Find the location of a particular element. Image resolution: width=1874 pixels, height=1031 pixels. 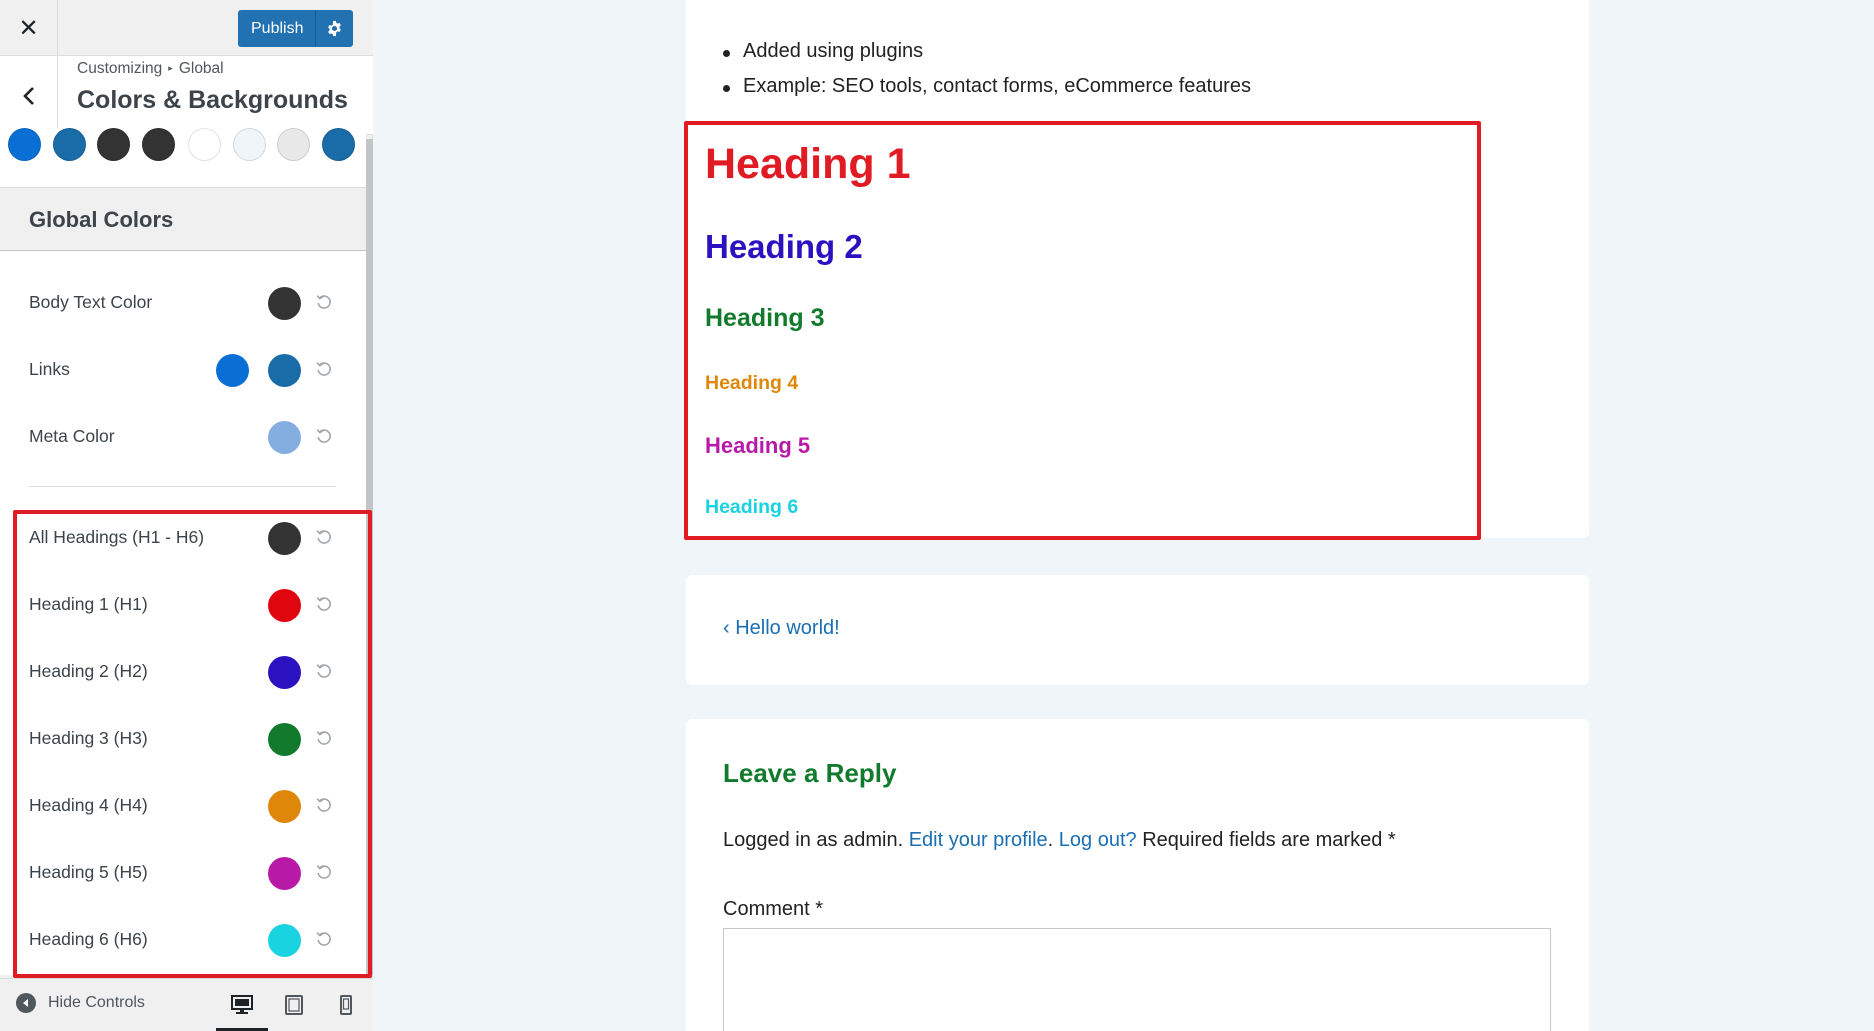

hide-controls-button: Hide Controls is located at coordinates (80, 1003).